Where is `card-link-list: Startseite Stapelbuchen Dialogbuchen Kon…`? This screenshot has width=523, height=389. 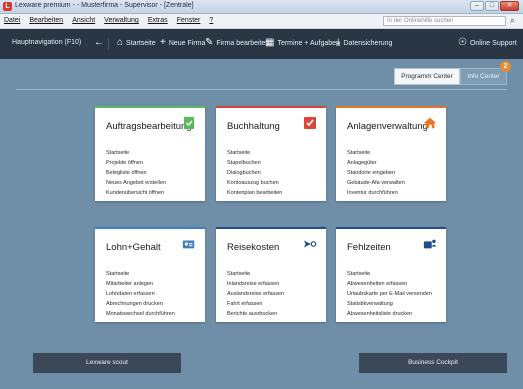
card-link-list: Startseite Stapelbuchen Dialogbuchen Kon… is located at coordinates (254, 173).